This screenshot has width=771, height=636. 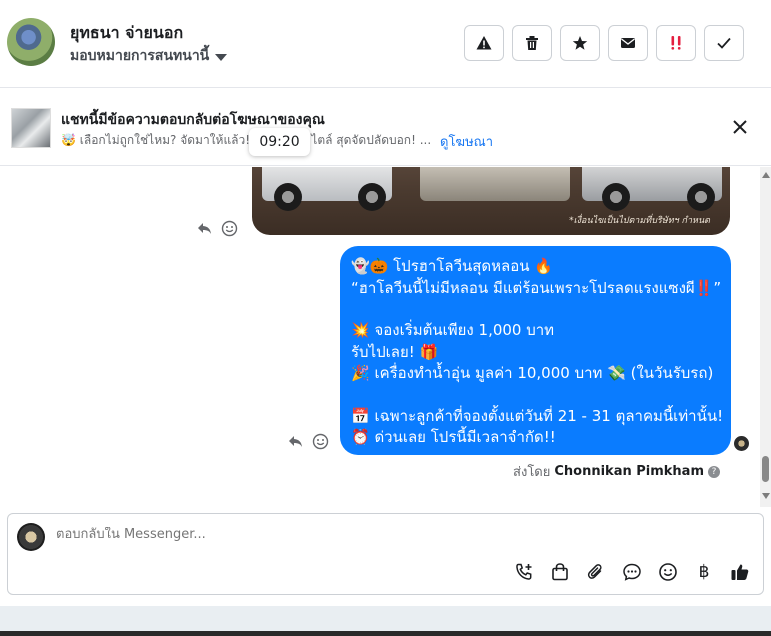 What do you see at coordinates (766, 175) in the screenshot?
I see `scroll-up-arrow-icon` at bounding box center [766, 175].